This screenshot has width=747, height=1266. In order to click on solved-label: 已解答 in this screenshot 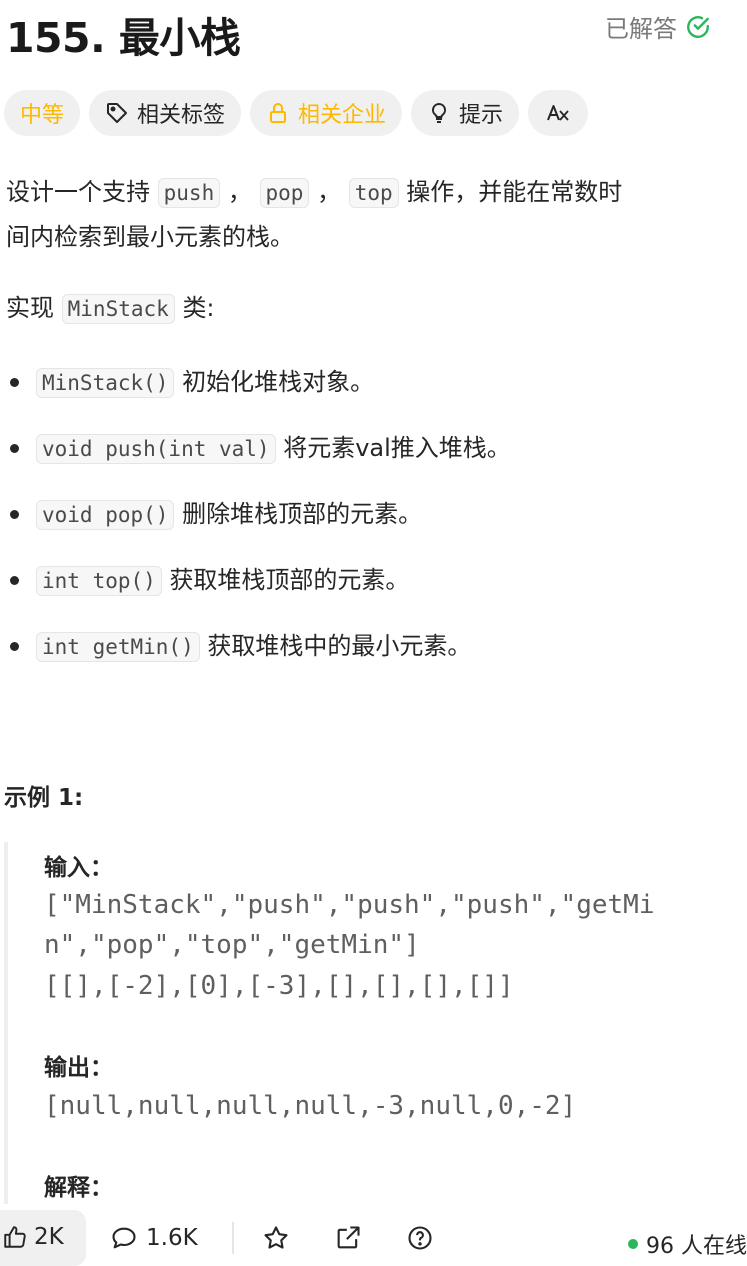, I will do `click(641, 29)`.